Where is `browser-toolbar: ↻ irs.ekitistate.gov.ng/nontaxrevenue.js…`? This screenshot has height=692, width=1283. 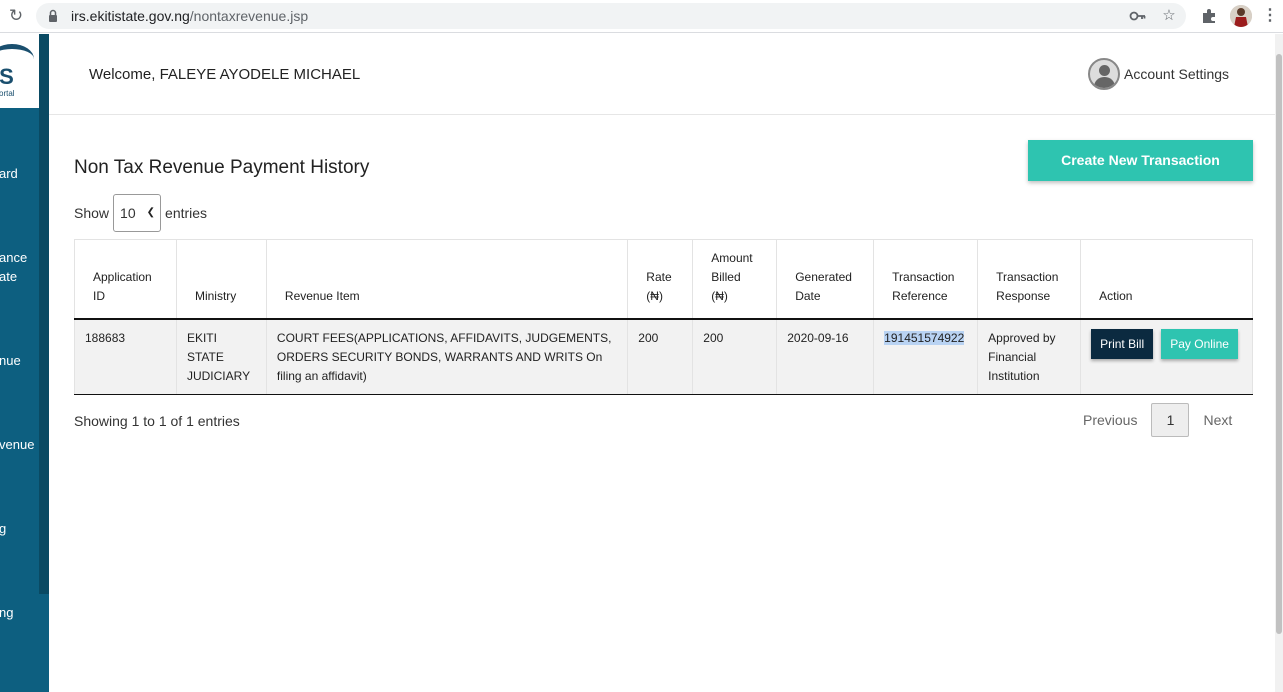
browser-toolbar: ↻ irs.ekitistate.gov.ng/nontaxrevenue.js… is located at coordinates (641, 16).